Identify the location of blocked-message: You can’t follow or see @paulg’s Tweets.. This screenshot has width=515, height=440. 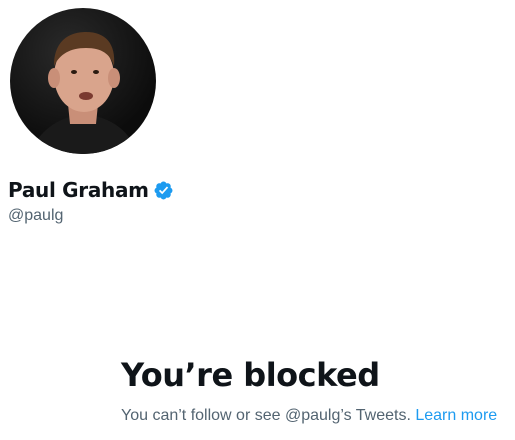
(266, 415).